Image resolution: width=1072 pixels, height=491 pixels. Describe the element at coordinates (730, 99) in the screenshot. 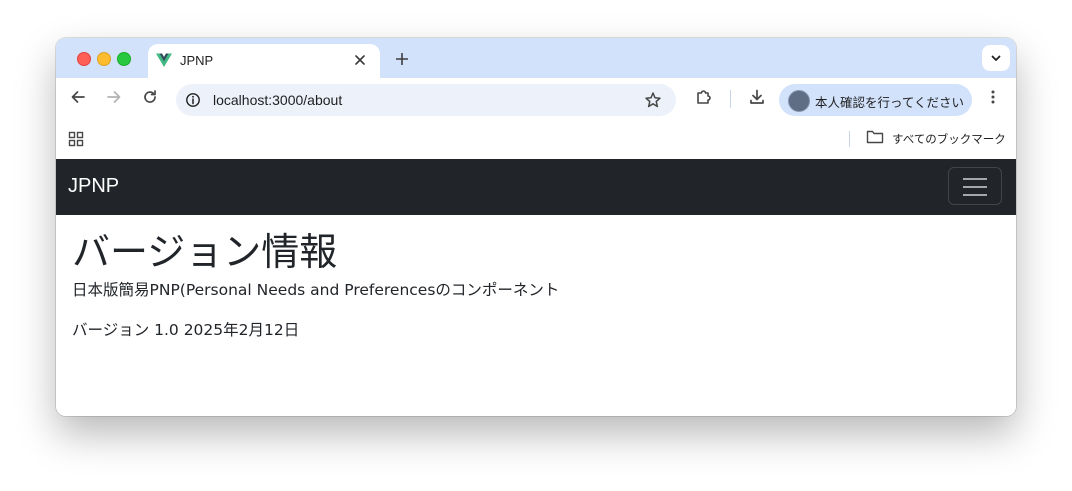

I see `toolbar-divider` at that location.